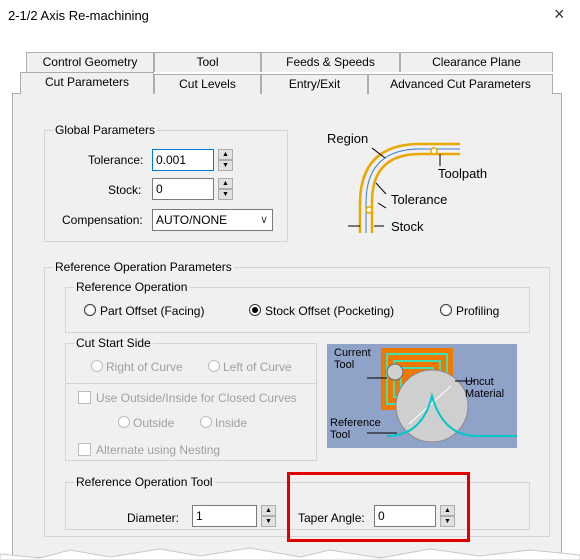 The image size is (580, 560). What do you see at coordinates (192, 220) in the screenshot?
I see `compensation-value: AUTO/NONE` at bounding box center [192, 220].